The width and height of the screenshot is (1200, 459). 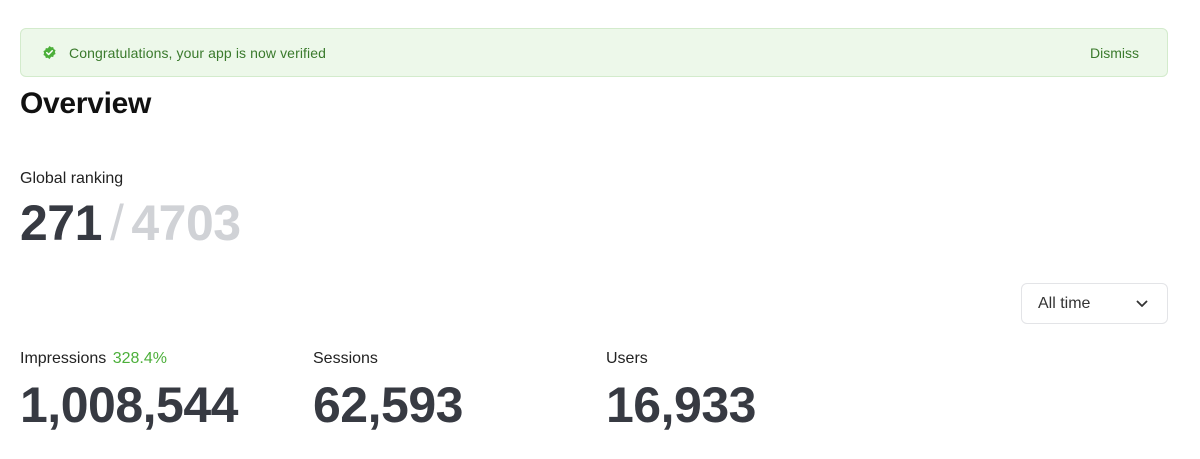 I want to click on ranking-total: 4703, so click(x=186, y=223).